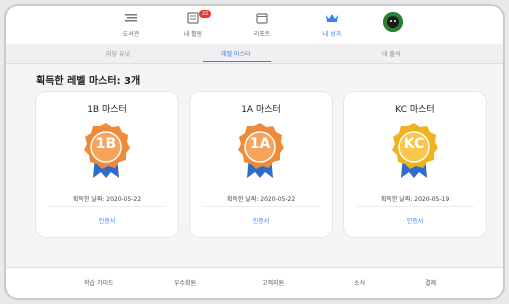 The height and width of the screenshot is (304, 509). I want to click on avatar, so click(393, 22).